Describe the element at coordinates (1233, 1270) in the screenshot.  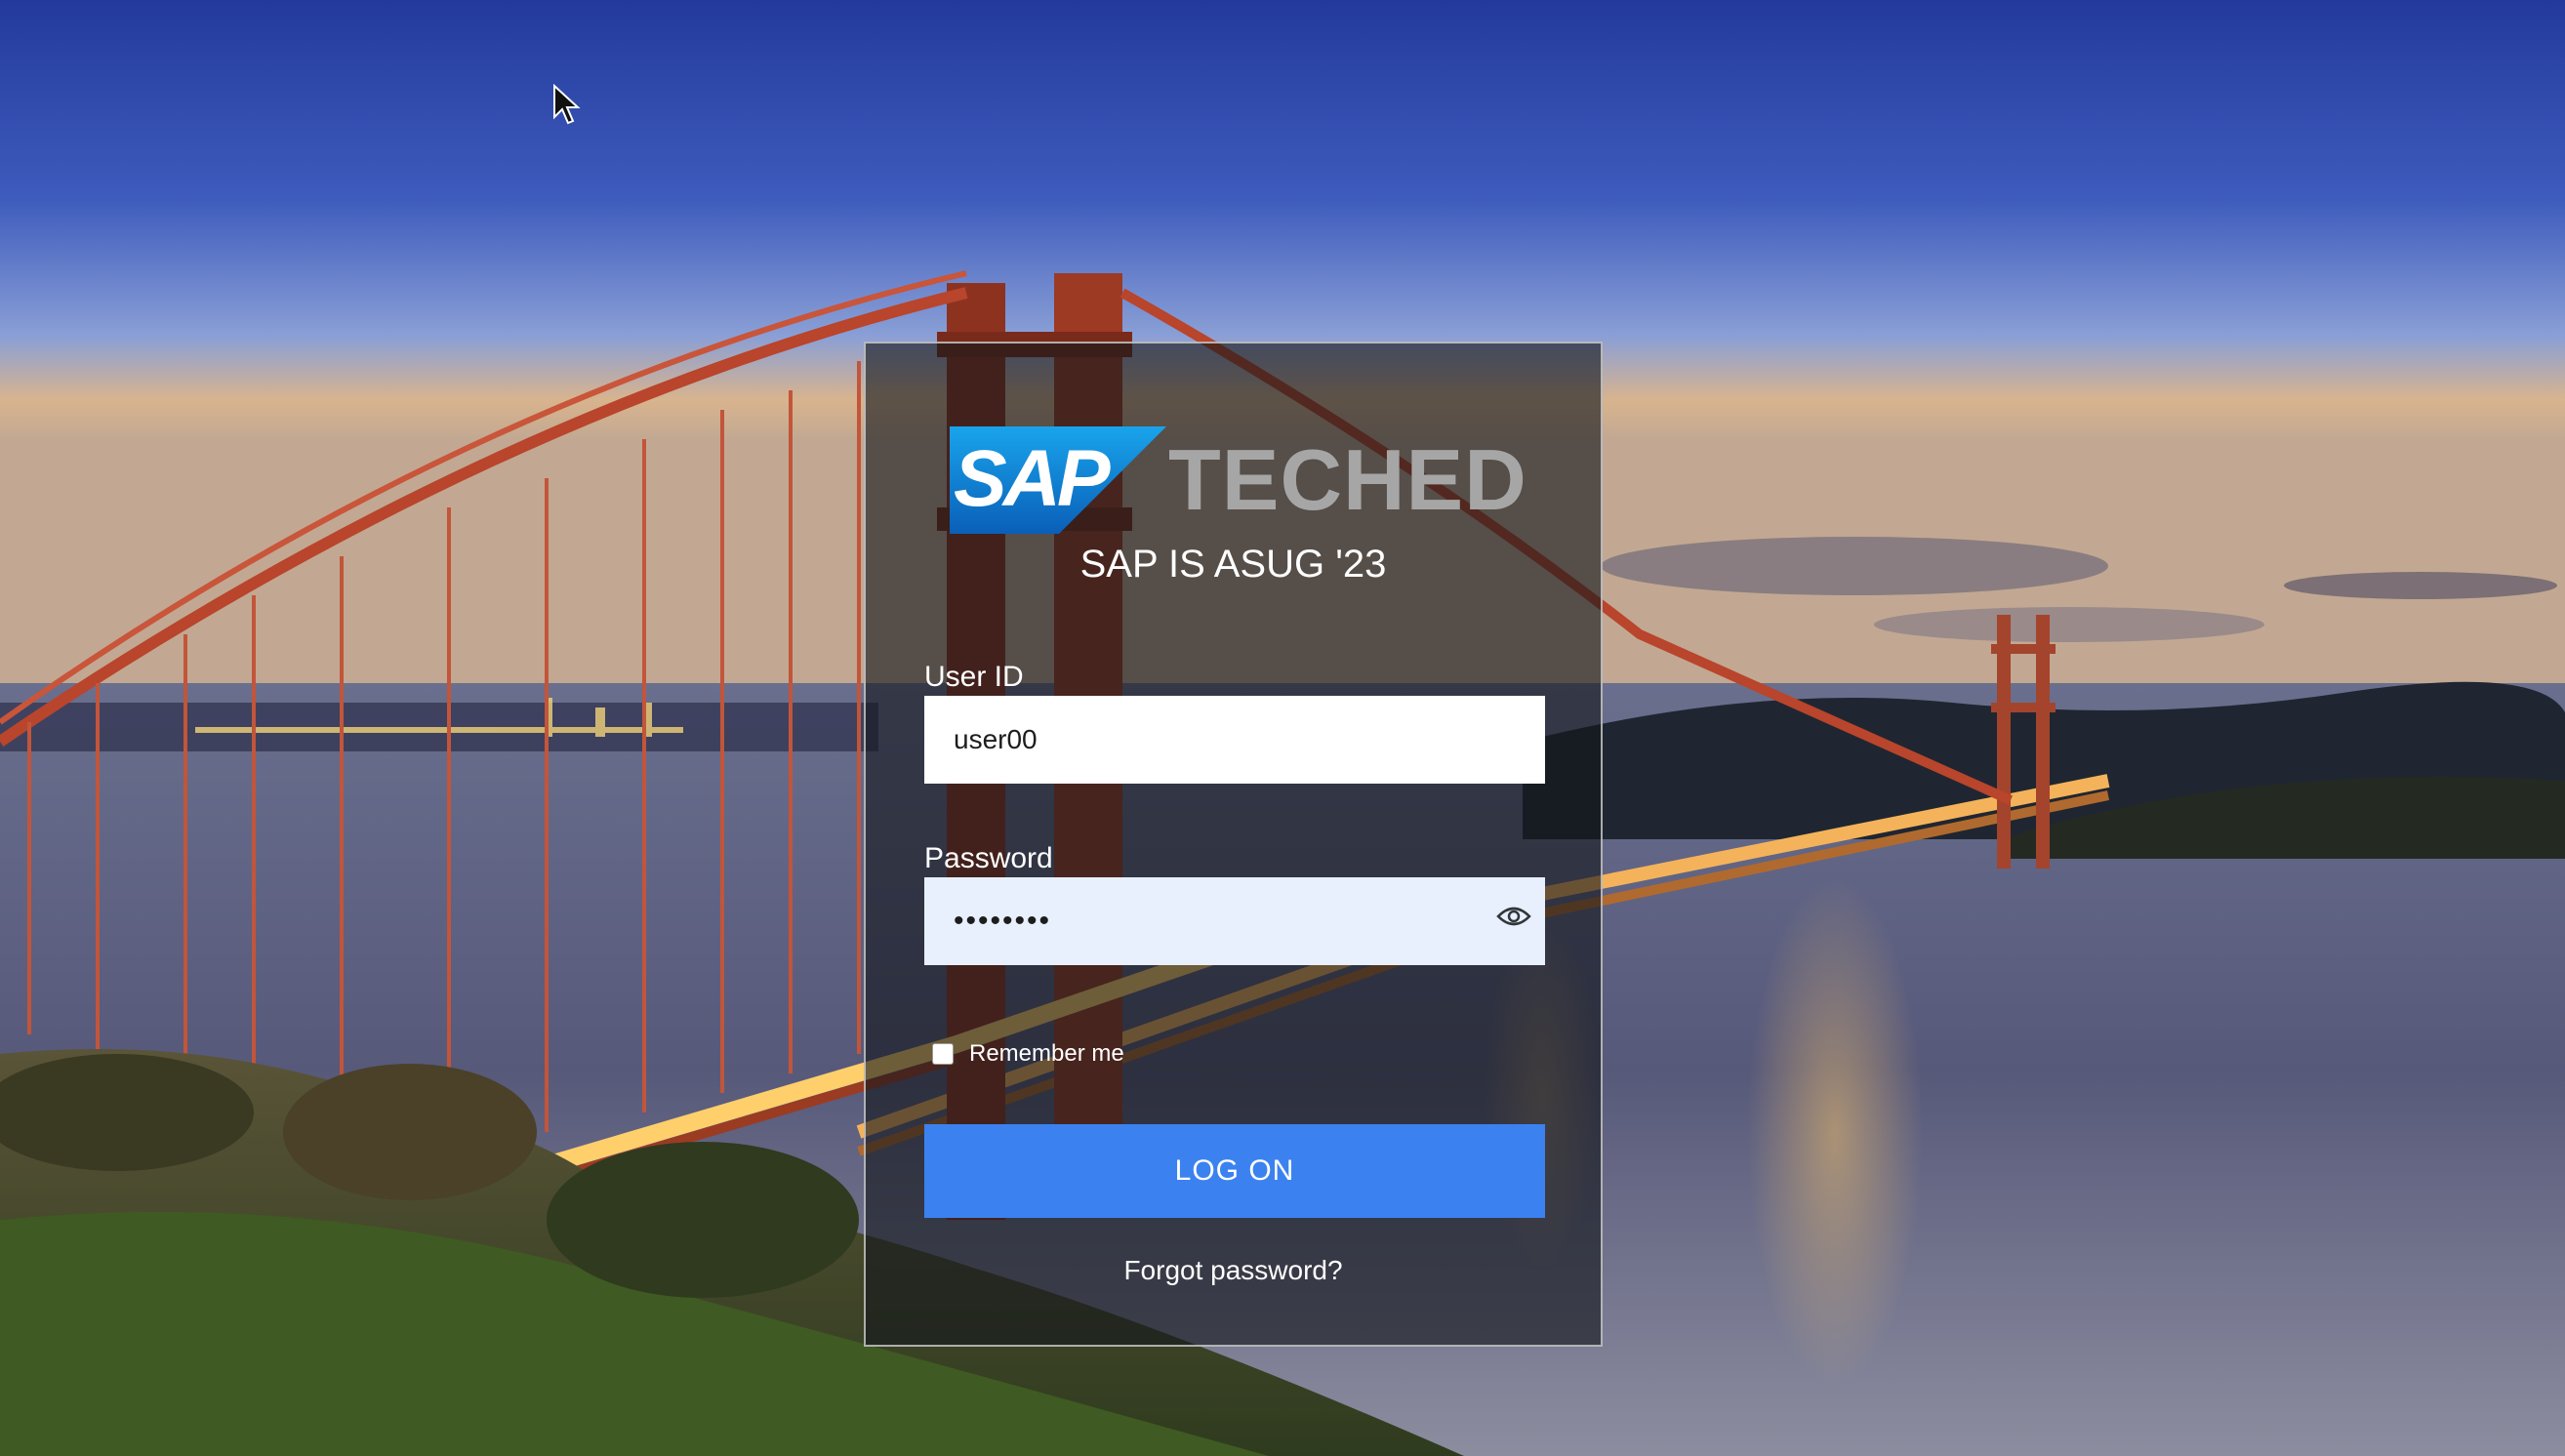
I see `forgot-password-link: Forgot password?` at that location.